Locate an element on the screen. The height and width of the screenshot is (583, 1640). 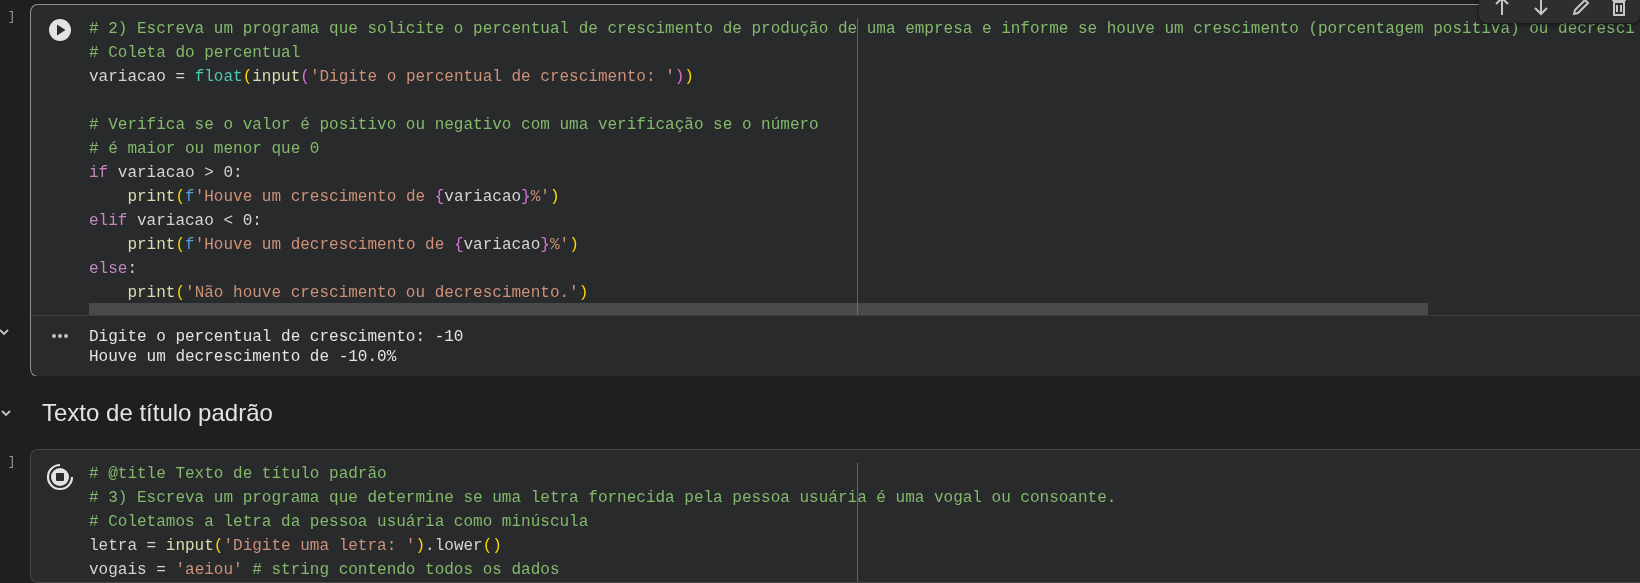
code-line: # Coletamos a letra da pessoa usuária como minúscula is located at coordinates (339, 523).